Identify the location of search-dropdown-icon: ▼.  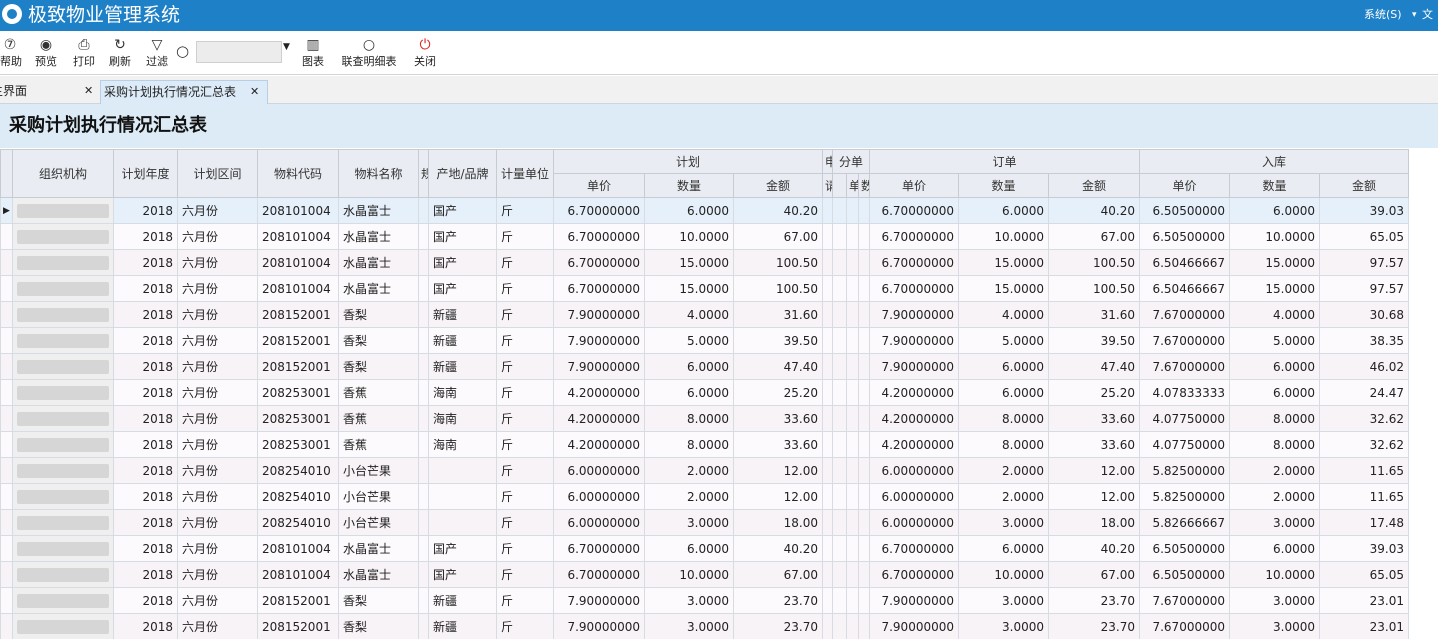
(286, 47).